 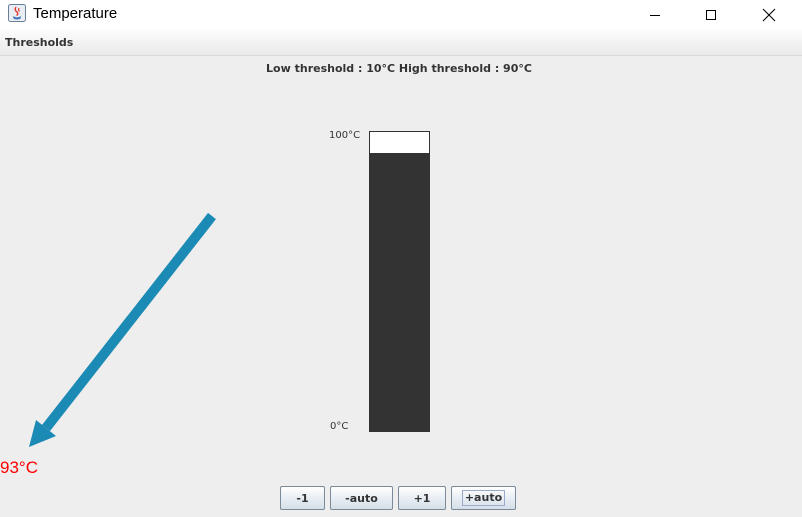 I want to click on maximize-button, so click(x=711, y=14).